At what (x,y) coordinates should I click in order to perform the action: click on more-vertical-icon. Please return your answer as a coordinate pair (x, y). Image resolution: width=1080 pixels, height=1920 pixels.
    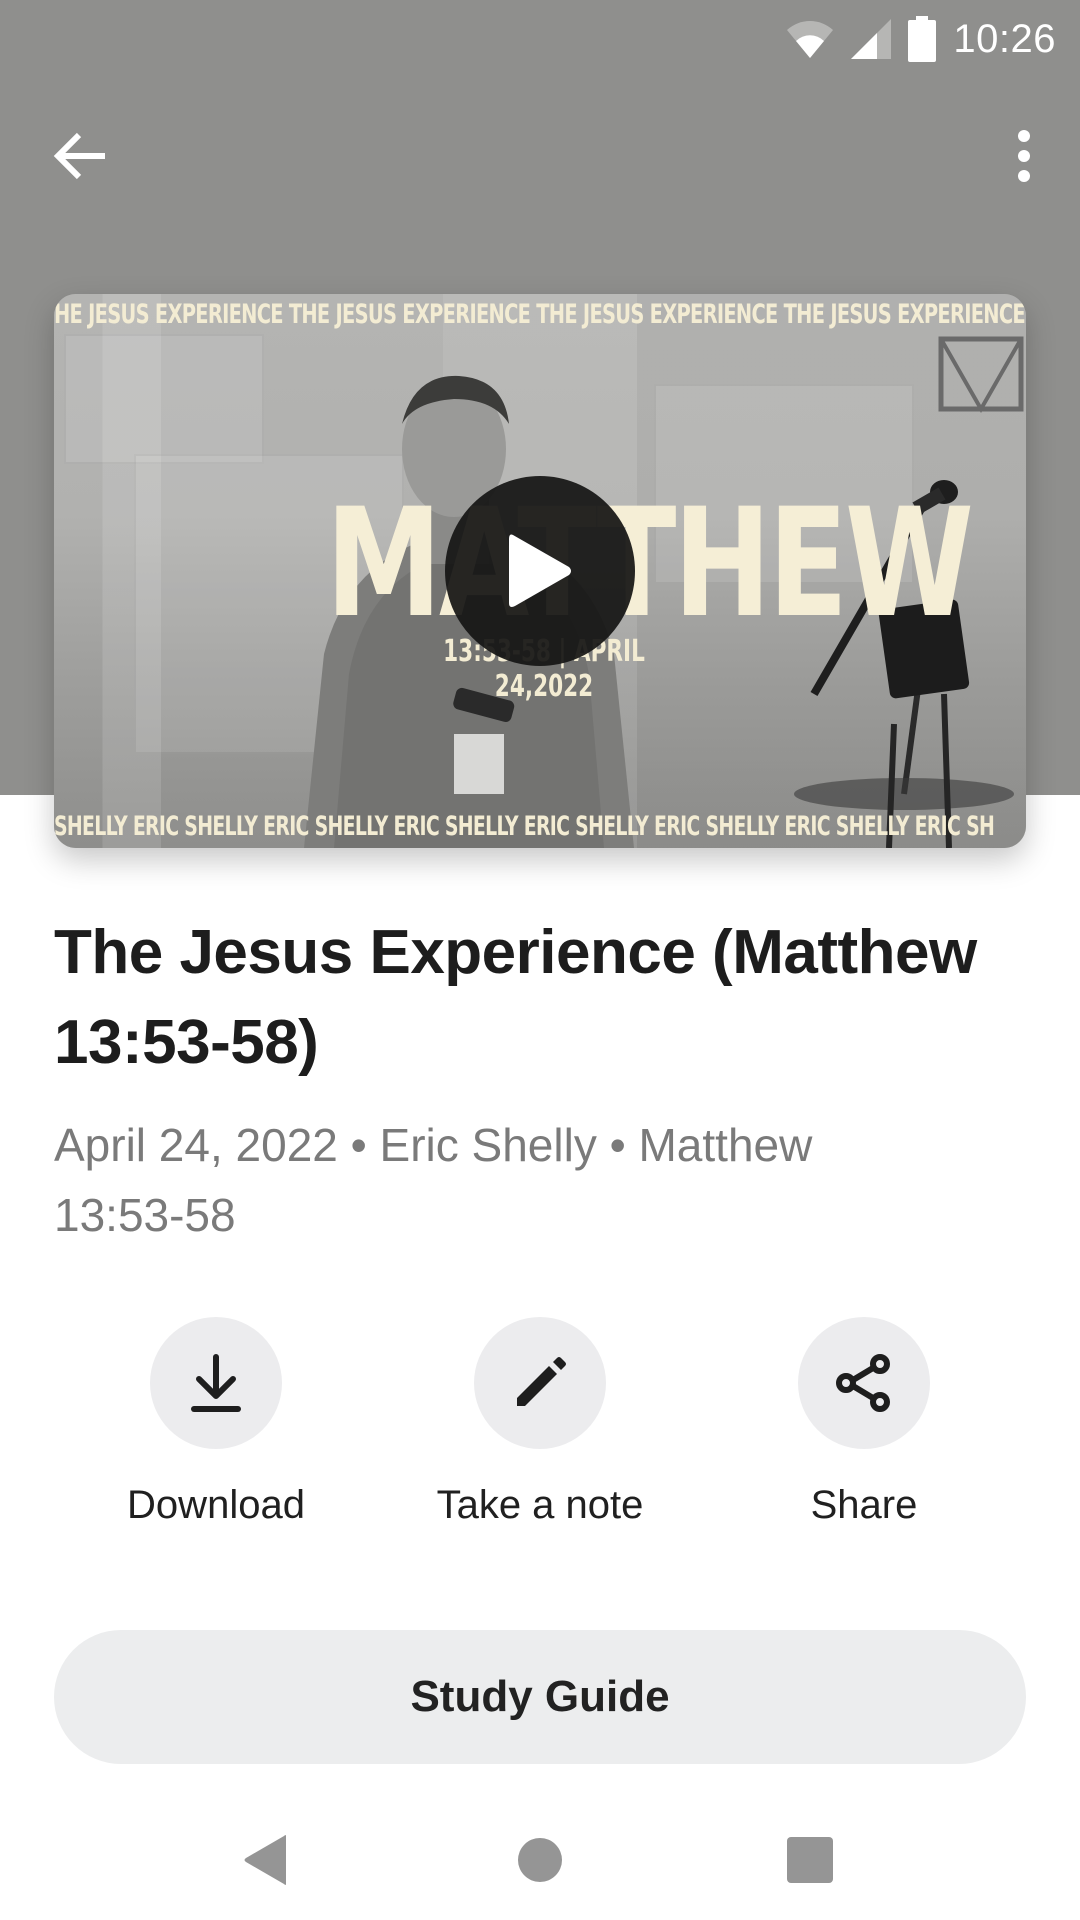
    Looking at the image, I should click on (1024, 156).